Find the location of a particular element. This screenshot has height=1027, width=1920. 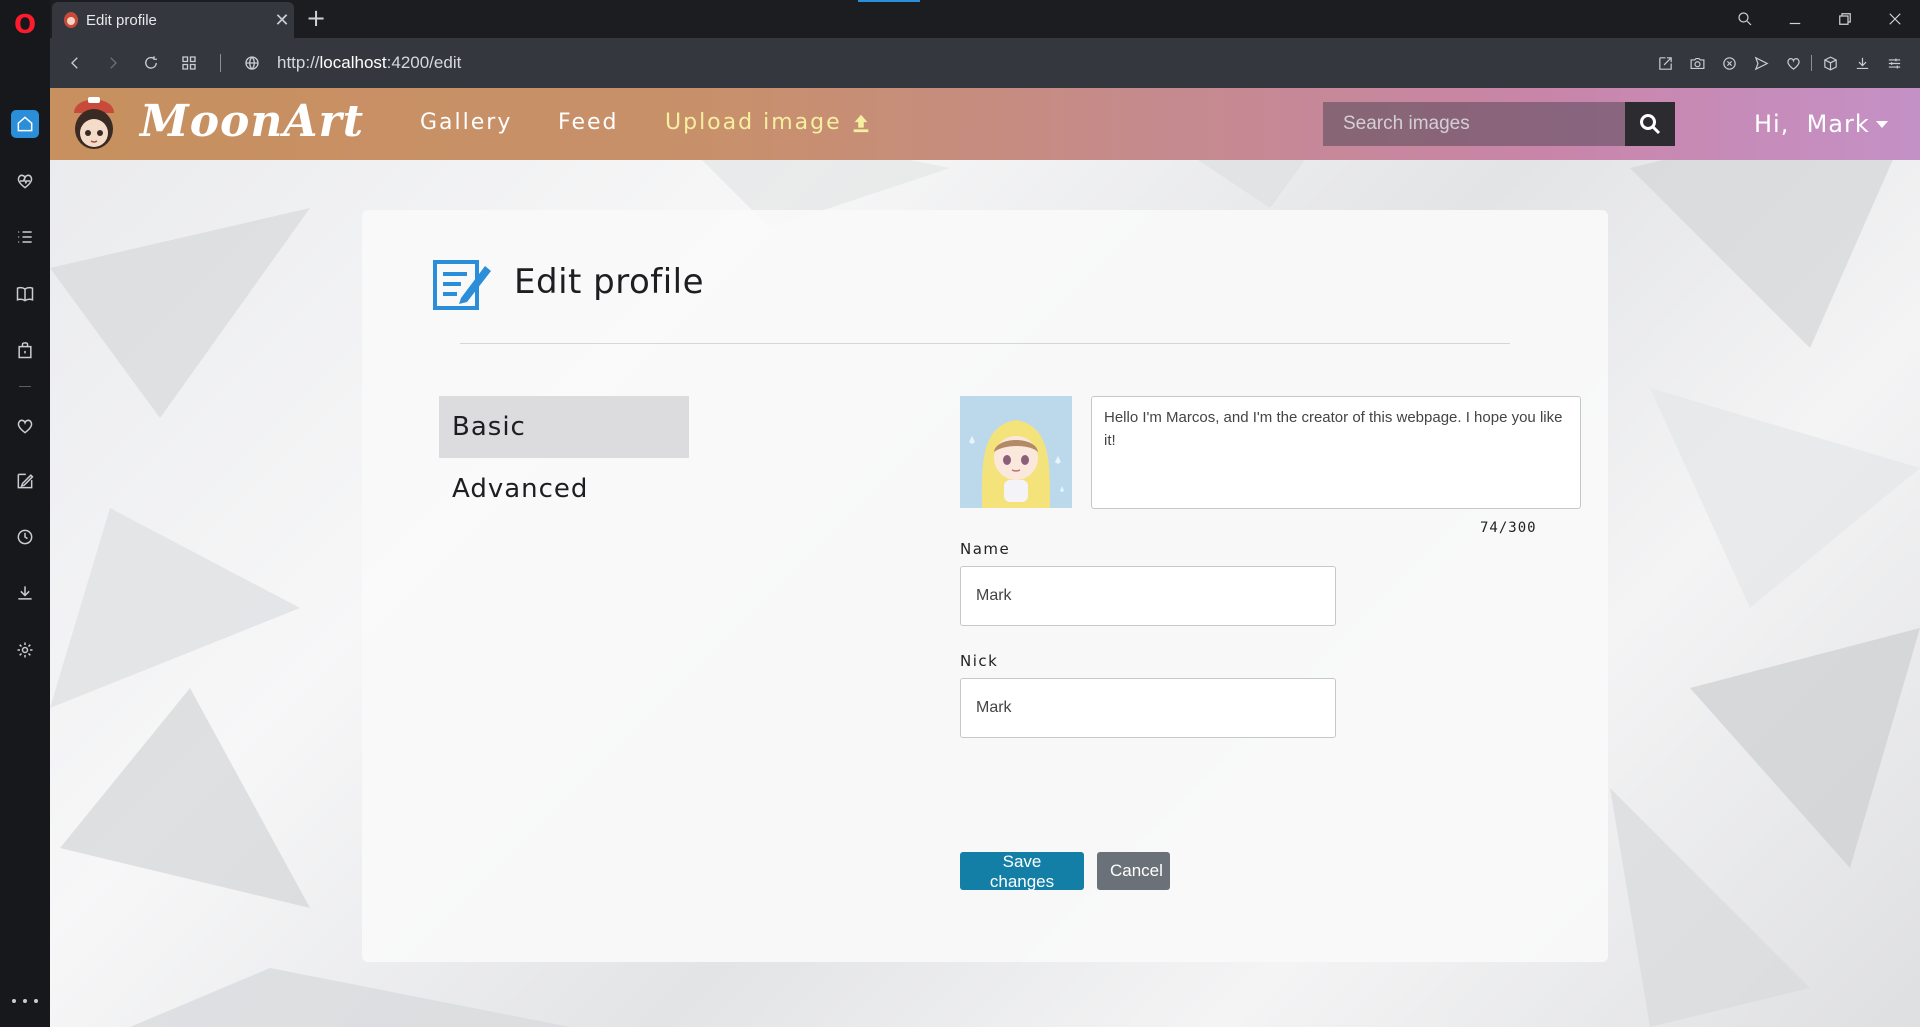

name-label: Name is located at coordinates (985, 549).